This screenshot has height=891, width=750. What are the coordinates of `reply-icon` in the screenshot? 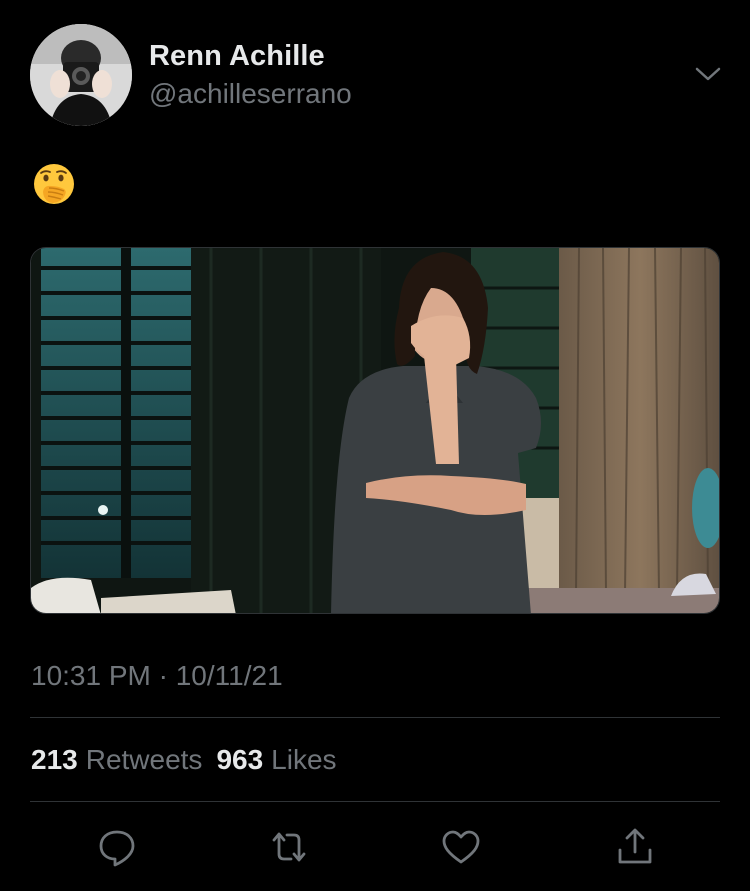 It's located at (117, 847).